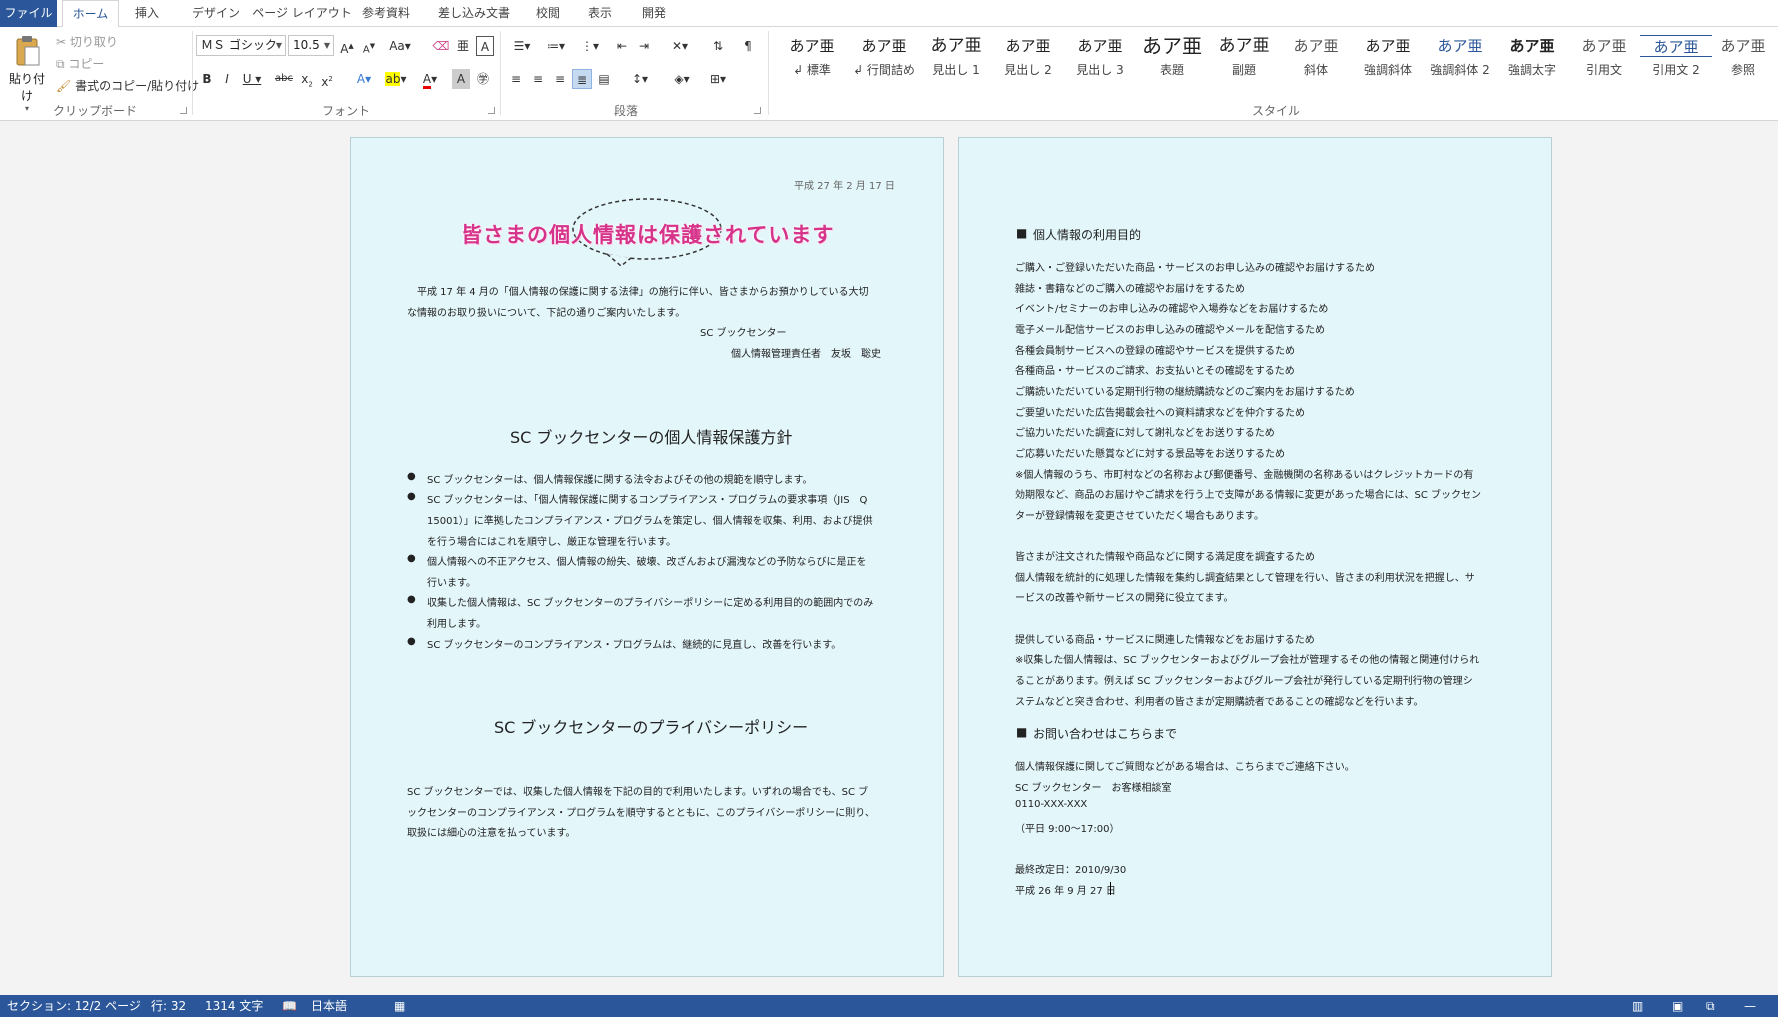 Image resolution: width=1778 pixels, height=1017 pixels. What do you see at coordinates (1172, 58) in the screenshot?
I see `style-title: あア亜 表題` at bounding box center [1172, 58].